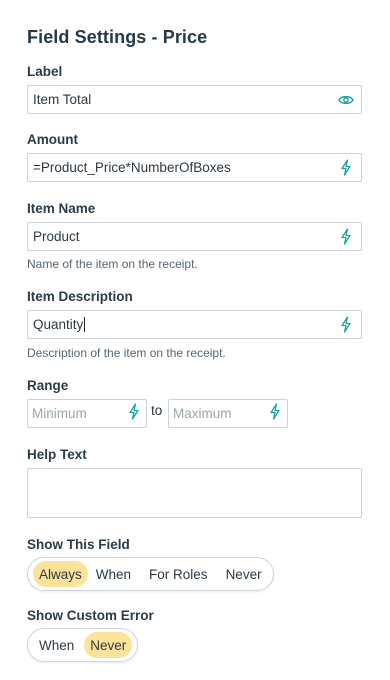 This screenshot has height=680, width=390. I want to click on show-field-label: Show This Field, so click(78, 544).